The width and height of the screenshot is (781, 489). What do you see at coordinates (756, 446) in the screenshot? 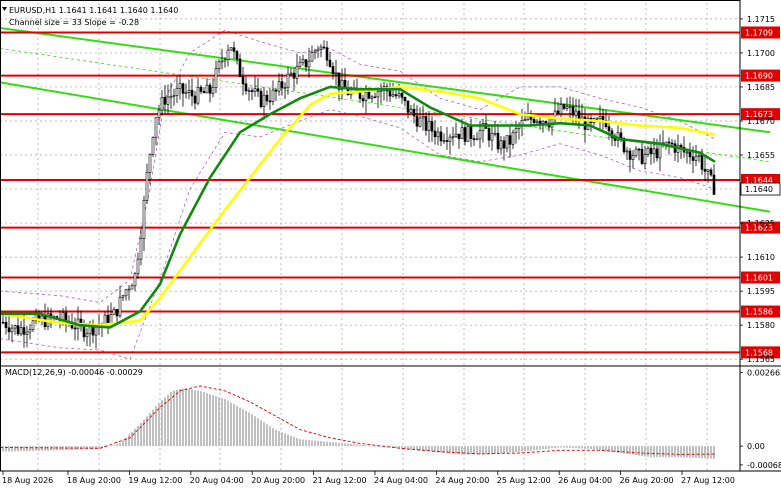
I see `macd-tick-label-1: 0.00` at bounding box center [756, 446].